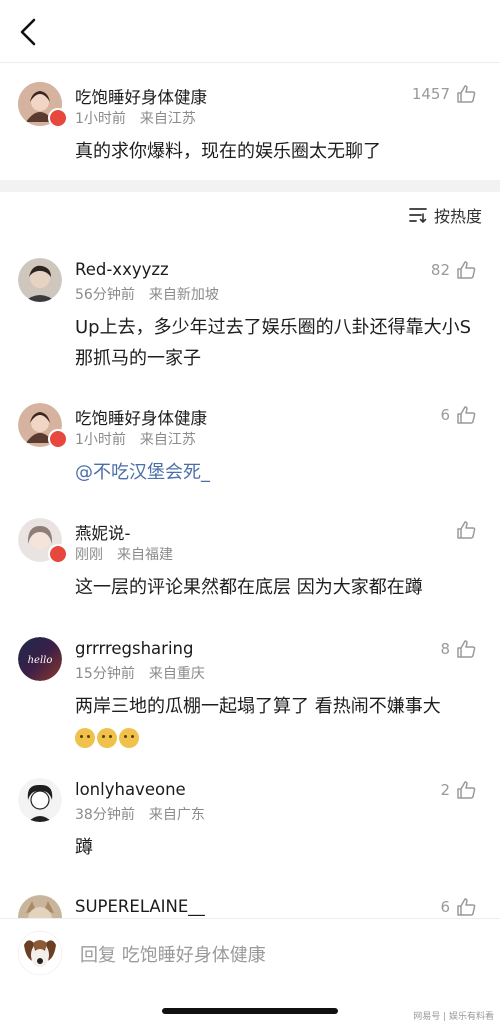 Image resolution: width=500 pixels, height=1025 pixels. What do you see at coordinates (105, 815) in the screenshot?
I see `comment-time: 38分钟前` at bounding box center [105, 815].